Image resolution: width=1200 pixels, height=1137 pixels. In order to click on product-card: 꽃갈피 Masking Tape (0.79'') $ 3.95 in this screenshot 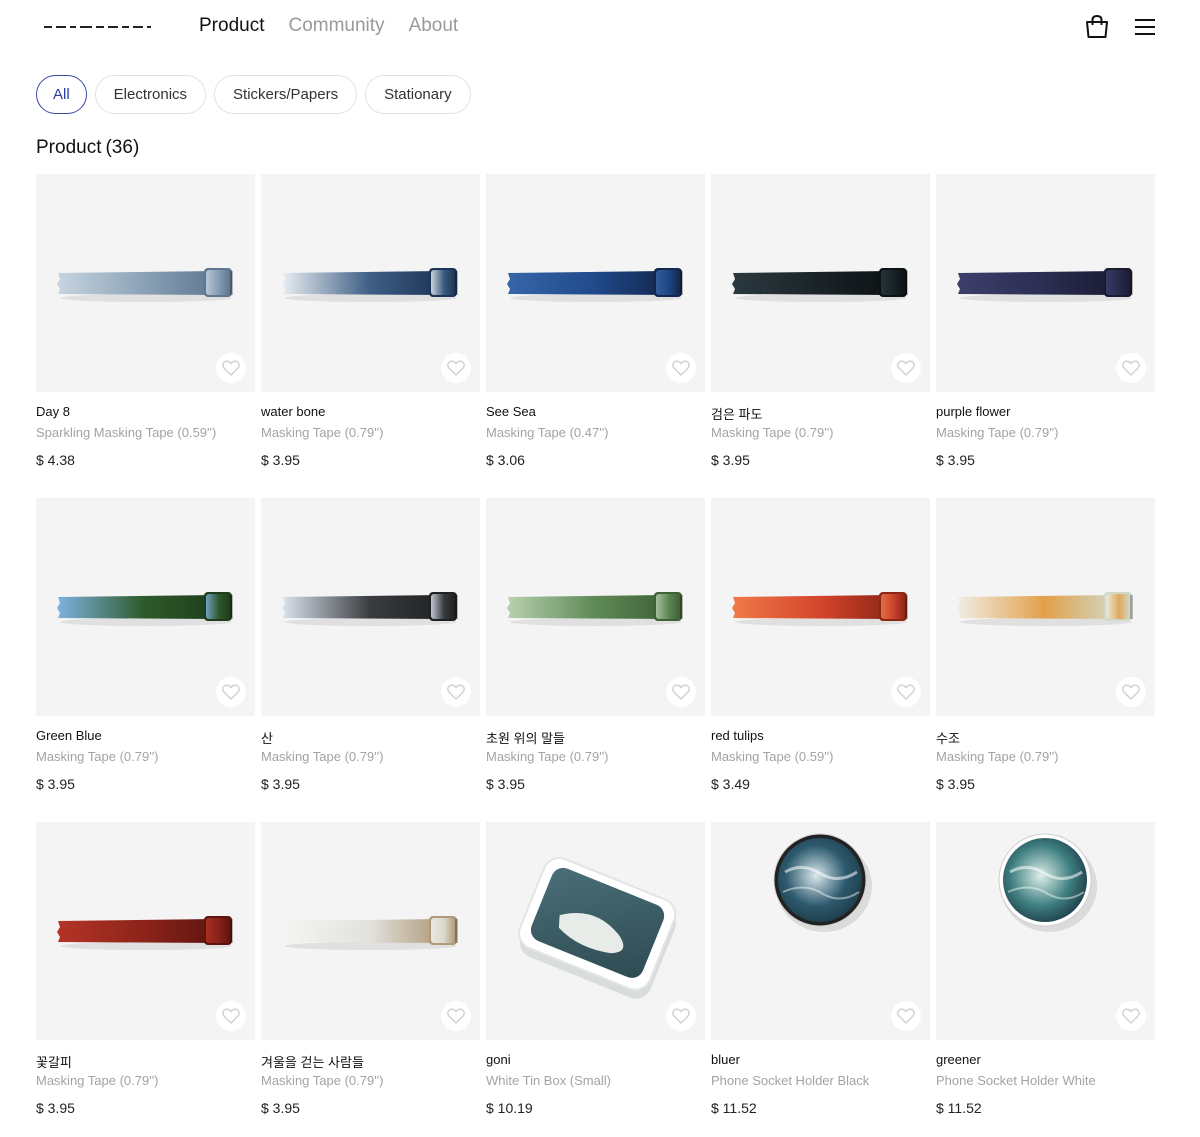, I will do `click(145, 969)`.